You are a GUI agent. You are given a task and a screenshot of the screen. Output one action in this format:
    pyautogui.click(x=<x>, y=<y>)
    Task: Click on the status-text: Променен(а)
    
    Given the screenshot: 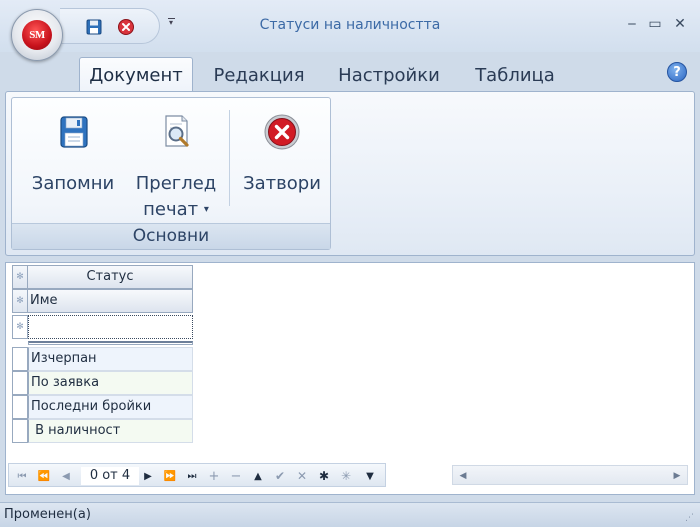 What is the action you would take?
    pyautogui.click(x=47, y=514)
    